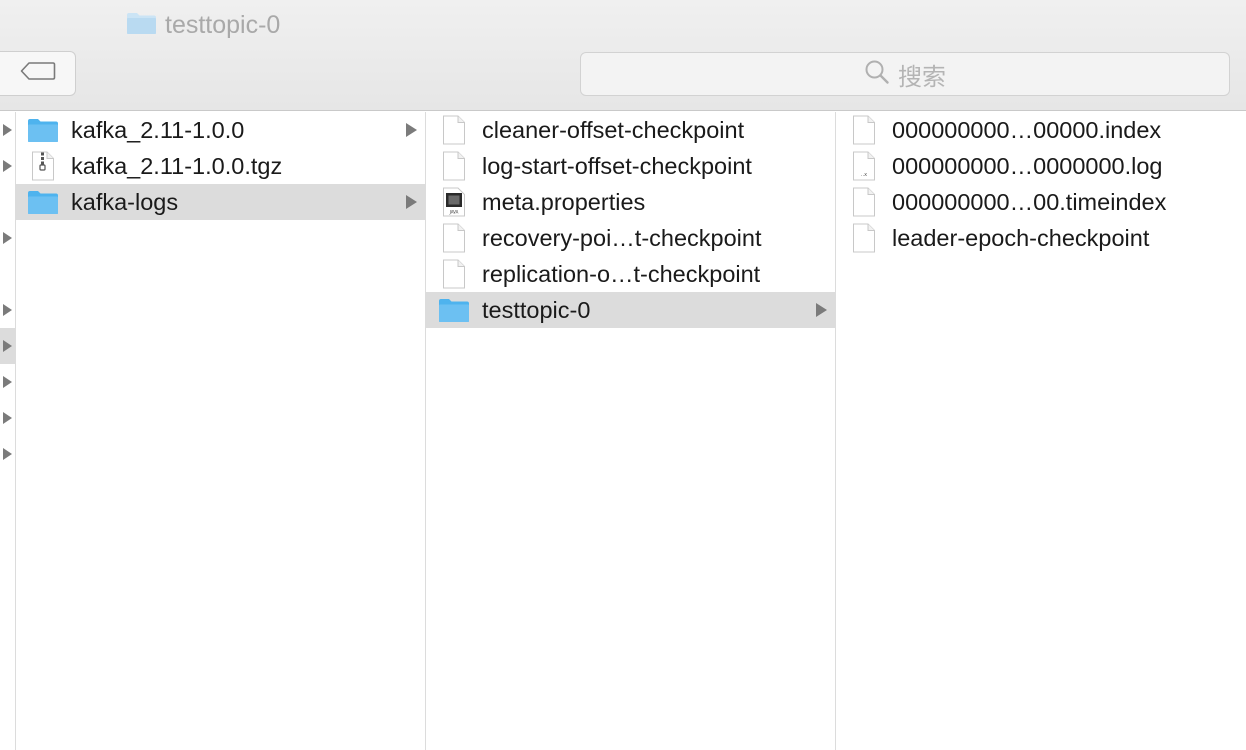 The image size is (1246, 750). Describe the element at coordinates (158, 129) in the screenshot. I see `list-item-label: kafka_2.11-1.0.0` at that location.